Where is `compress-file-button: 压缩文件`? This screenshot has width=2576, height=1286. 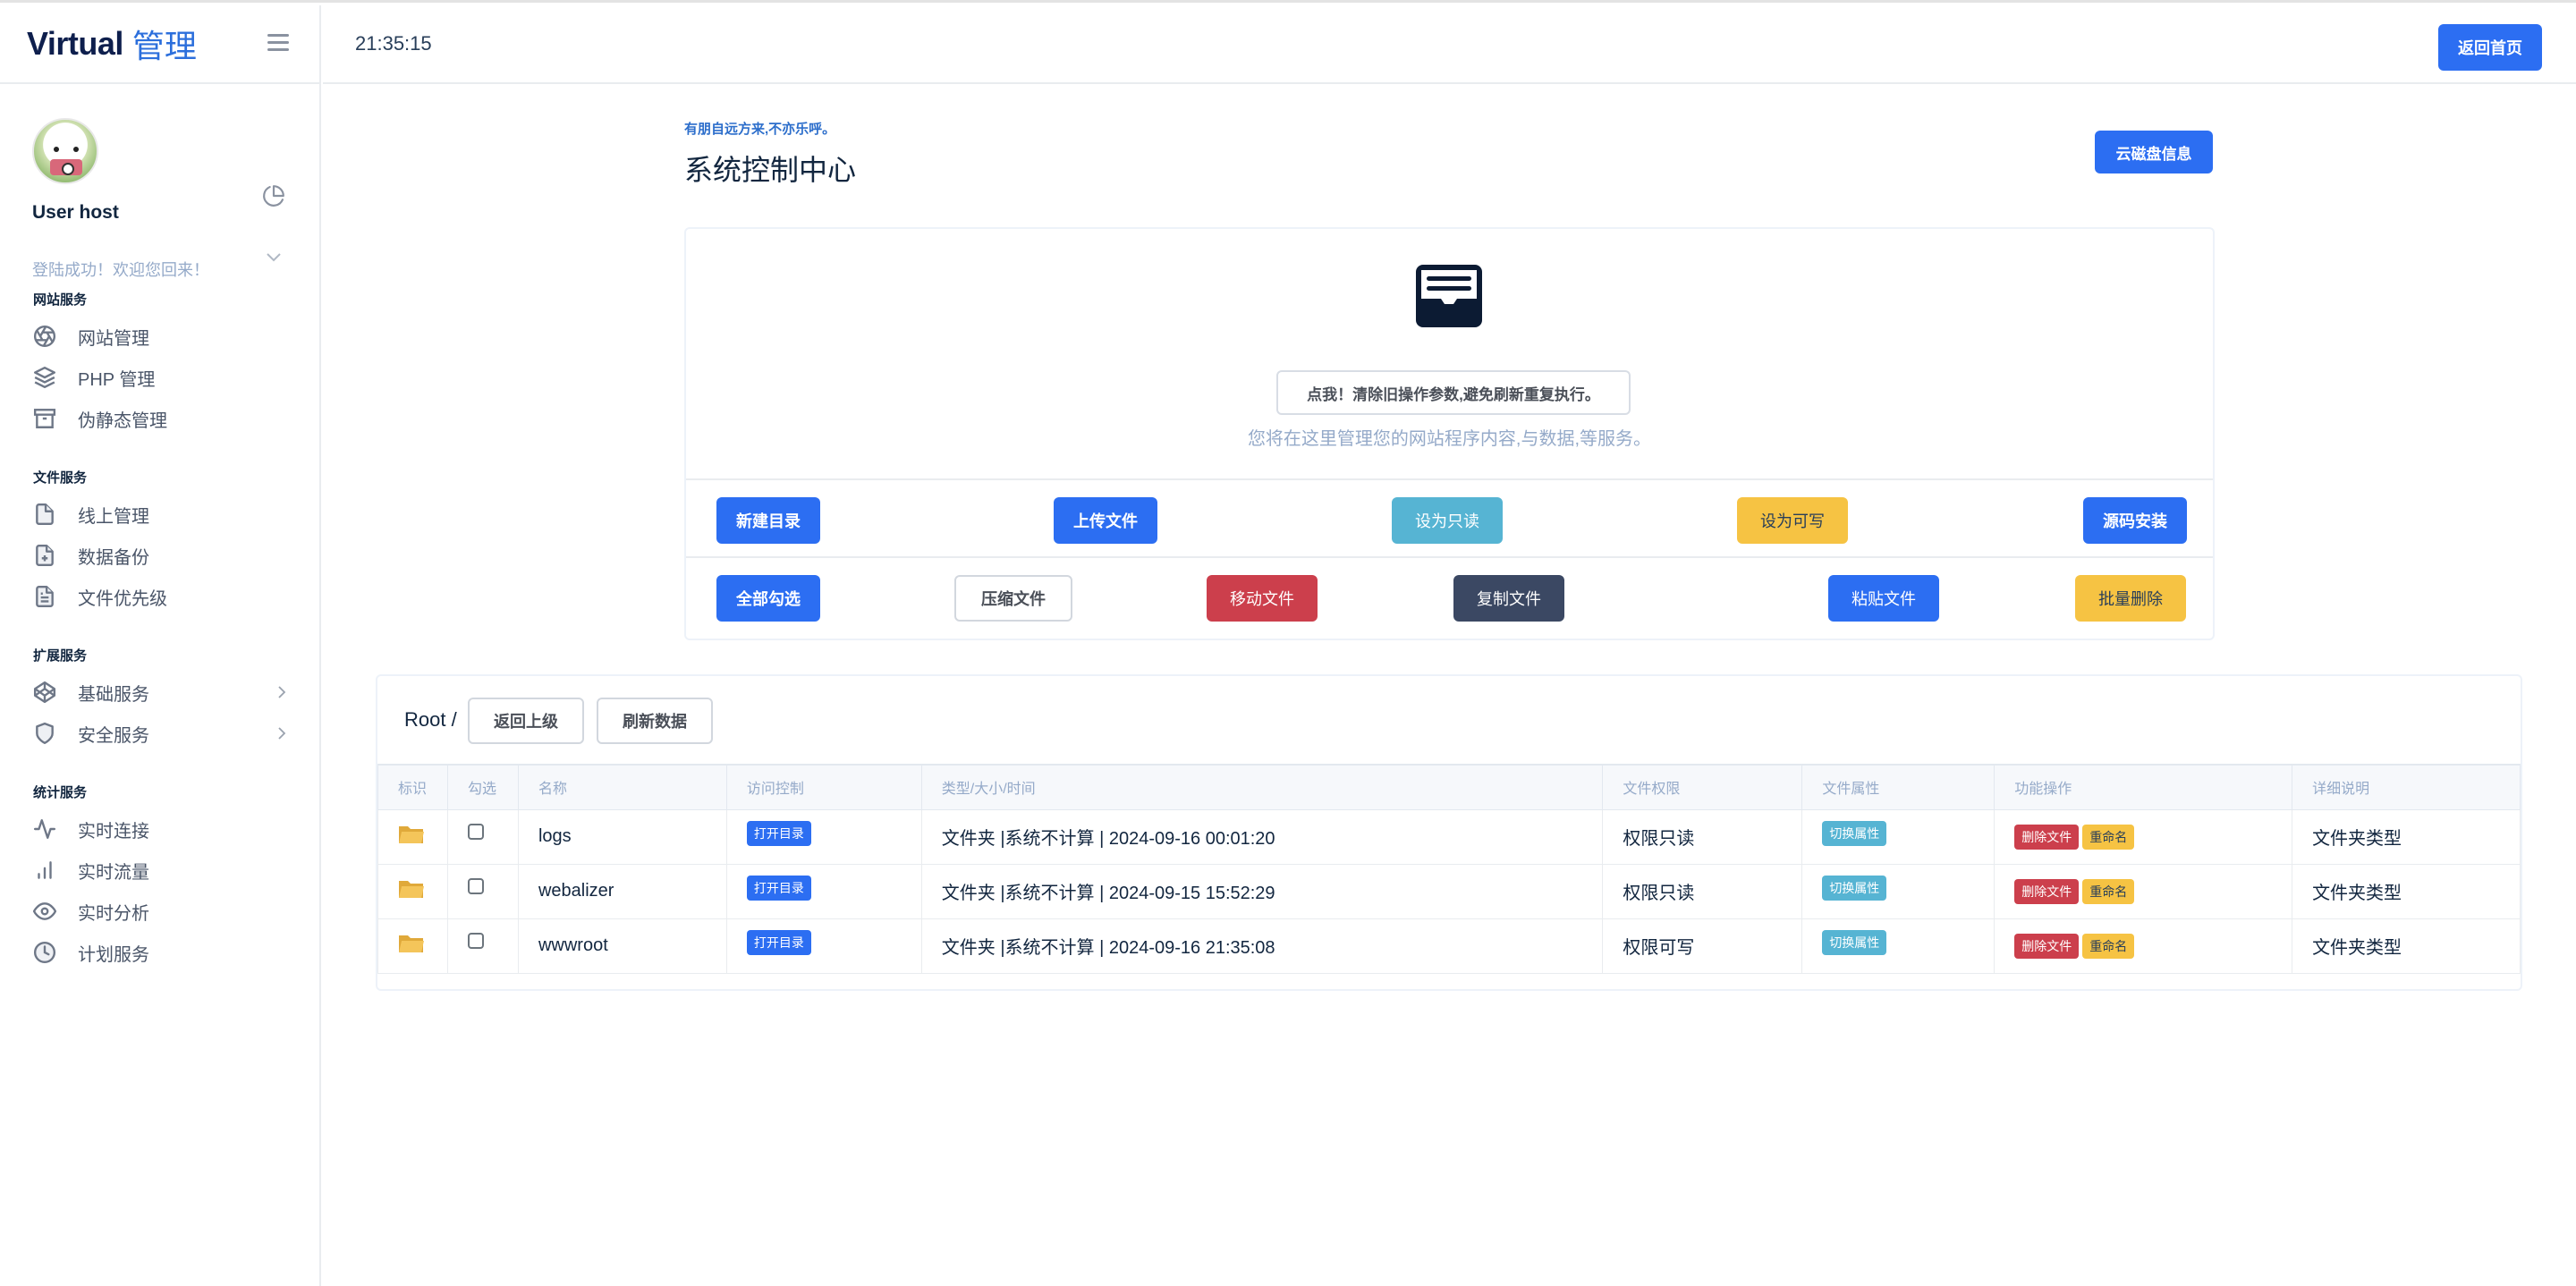
compress-file-button: 压缩文件 is located at coordinates (1013, 598).